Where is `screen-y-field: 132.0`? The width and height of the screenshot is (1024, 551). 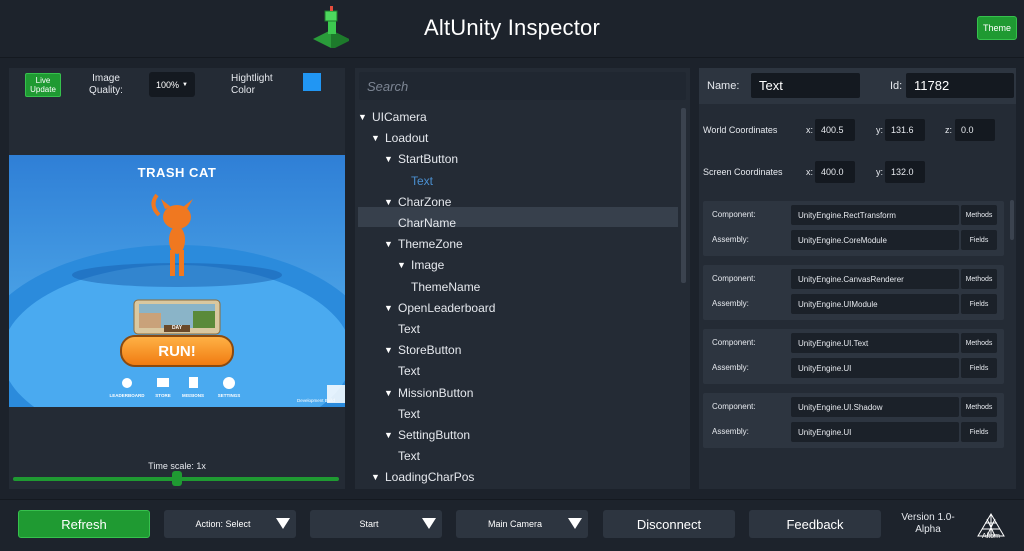
screen-y-field: 132.0 is located at coordinates (905, 172).